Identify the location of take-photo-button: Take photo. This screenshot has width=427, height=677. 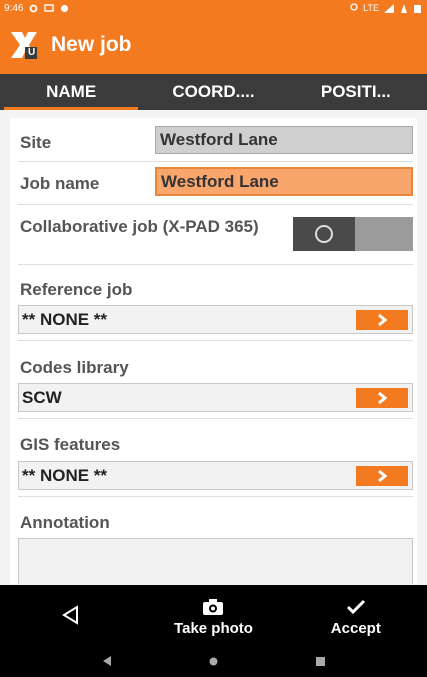
(213, 615).